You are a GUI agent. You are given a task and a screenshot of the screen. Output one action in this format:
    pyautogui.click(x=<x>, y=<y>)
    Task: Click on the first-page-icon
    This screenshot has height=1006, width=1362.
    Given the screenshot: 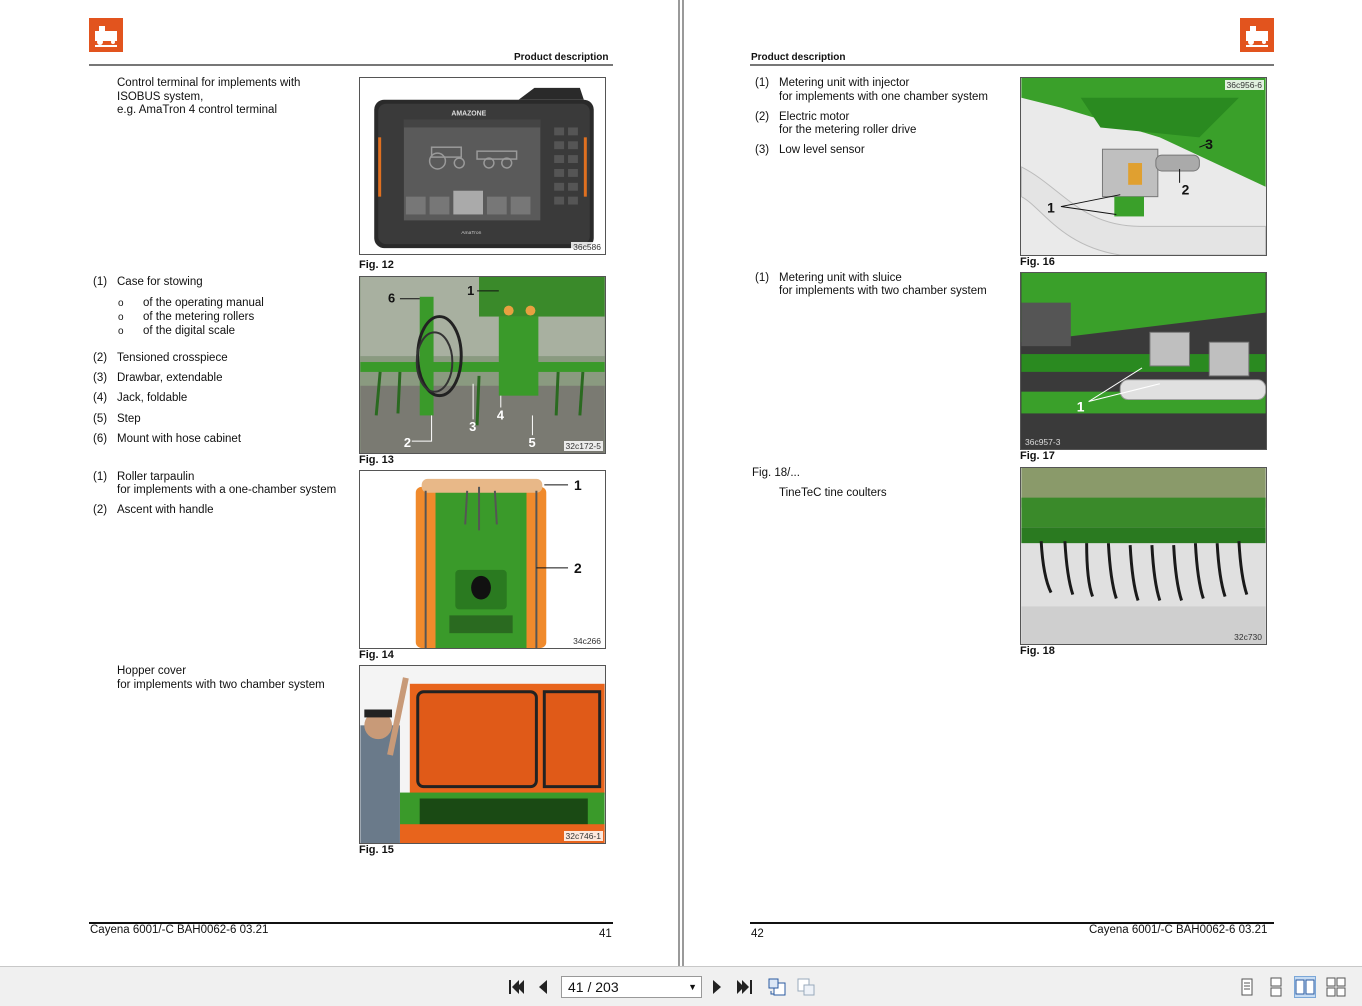 What is the action you would take?
    pyautogui.click(x=516, y=987)
    